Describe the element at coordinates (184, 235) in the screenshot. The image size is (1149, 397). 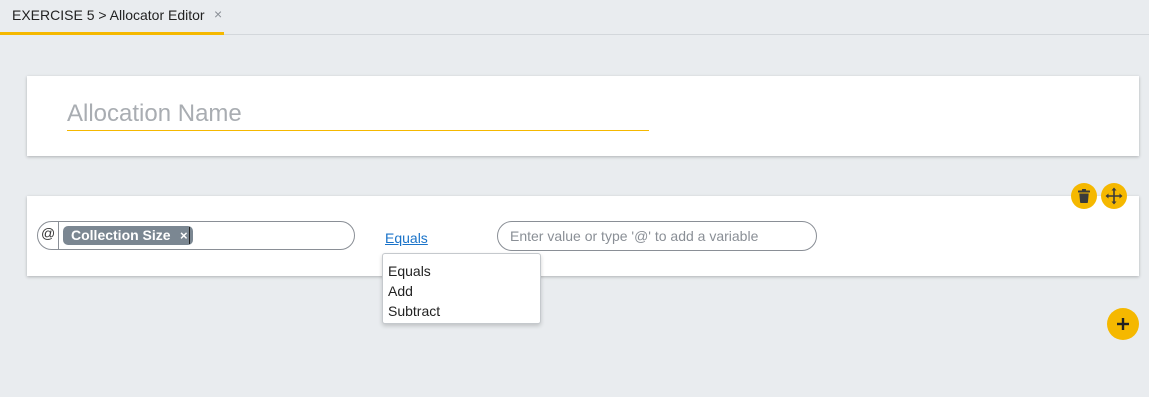
I see `chip-remove-icon: ×` at that location.